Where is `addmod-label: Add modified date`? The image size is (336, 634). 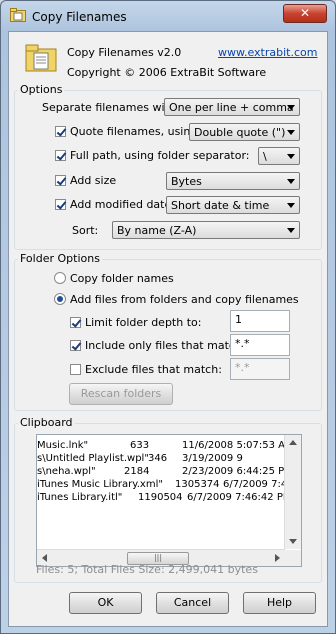 addmod-label: Add modified date is located at coordinates (121, 204).